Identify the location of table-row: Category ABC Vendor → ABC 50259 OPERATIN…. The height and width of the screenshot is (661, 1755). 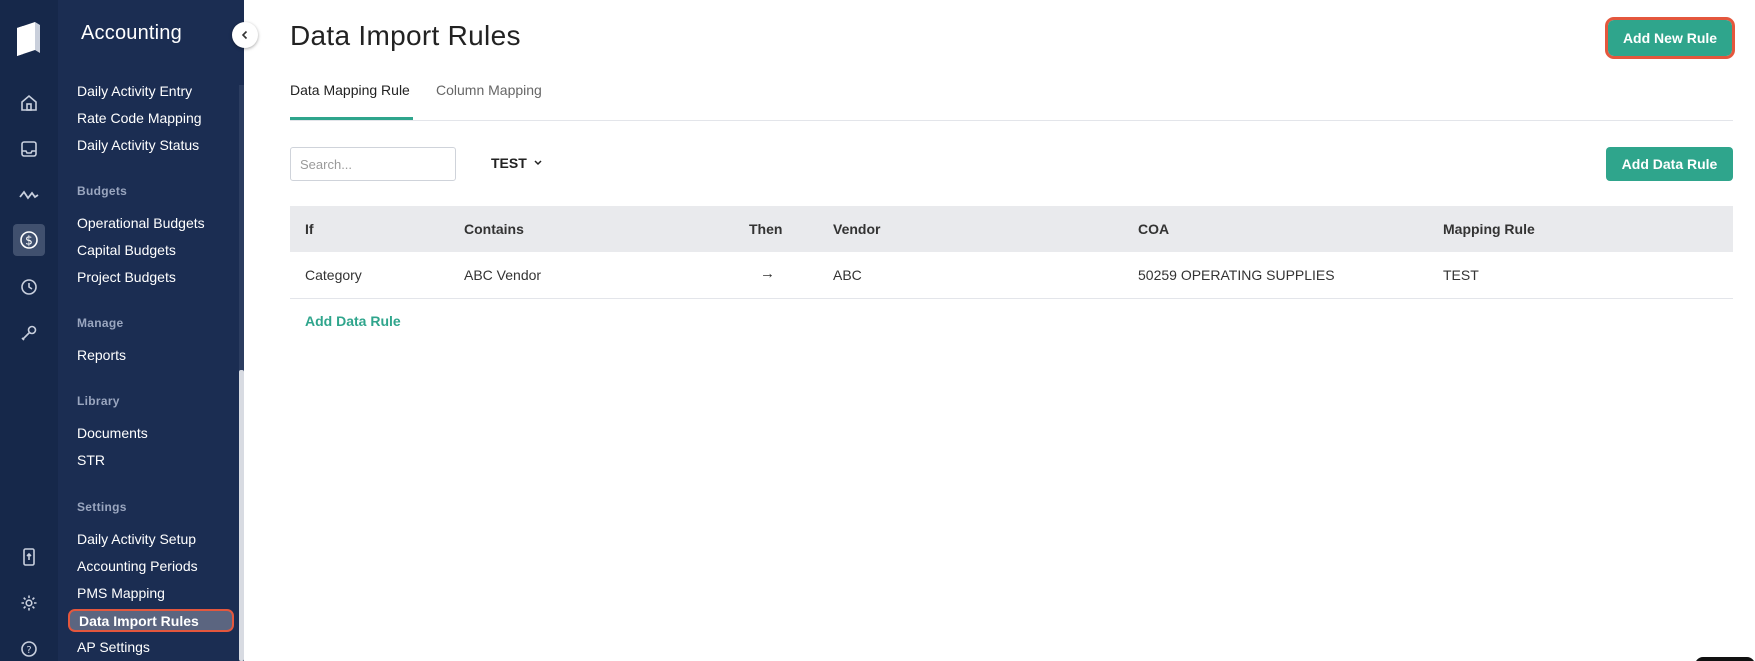
(1011, 275).